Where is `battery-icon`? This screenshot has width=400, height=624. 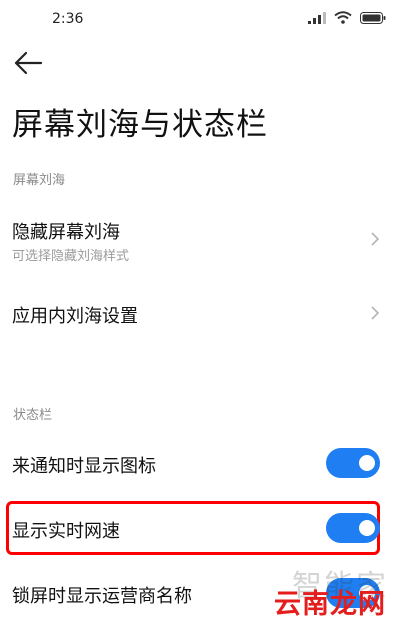
battery-icon is located at coordinates (373, 17).